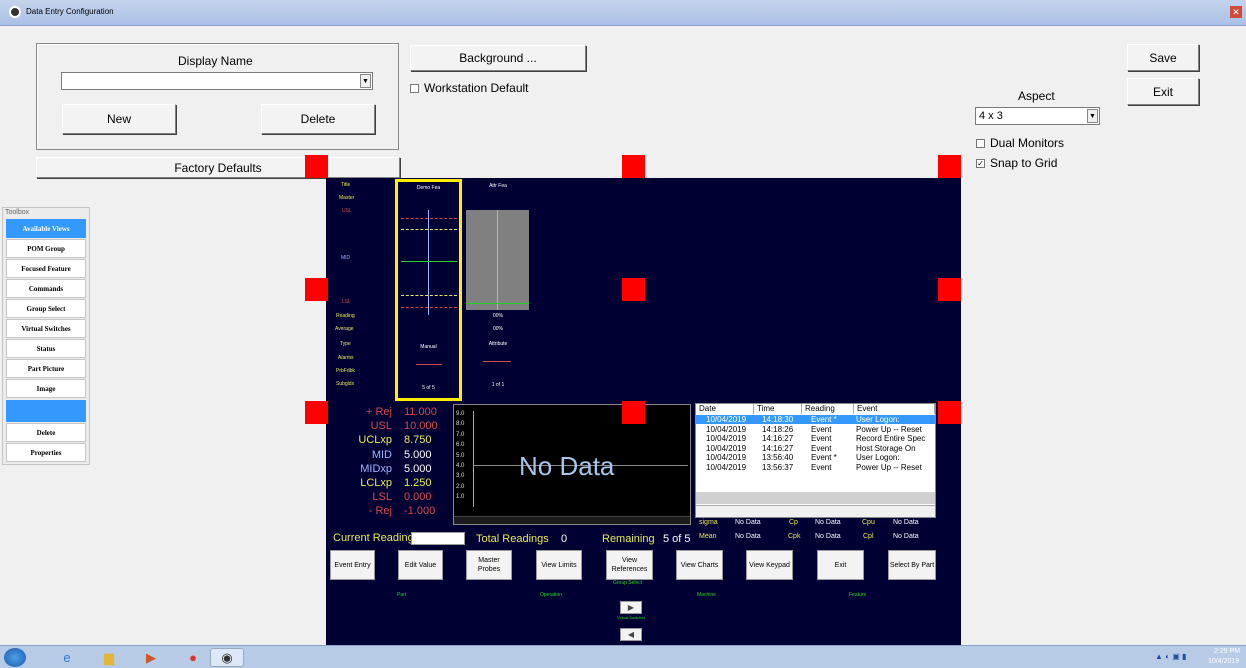  Describe the element at coordinates (631, 617) in the screenshot. I see `virtual-switches-label: Virtual Switches` at that location.